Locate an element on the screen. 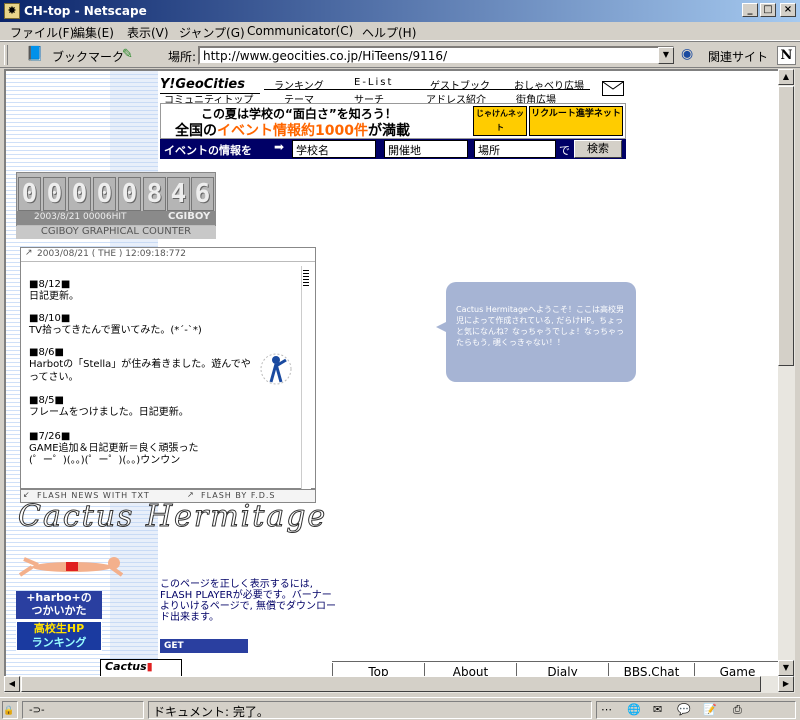  vertical-scroll-thumb is located at coordinates (786, 226).